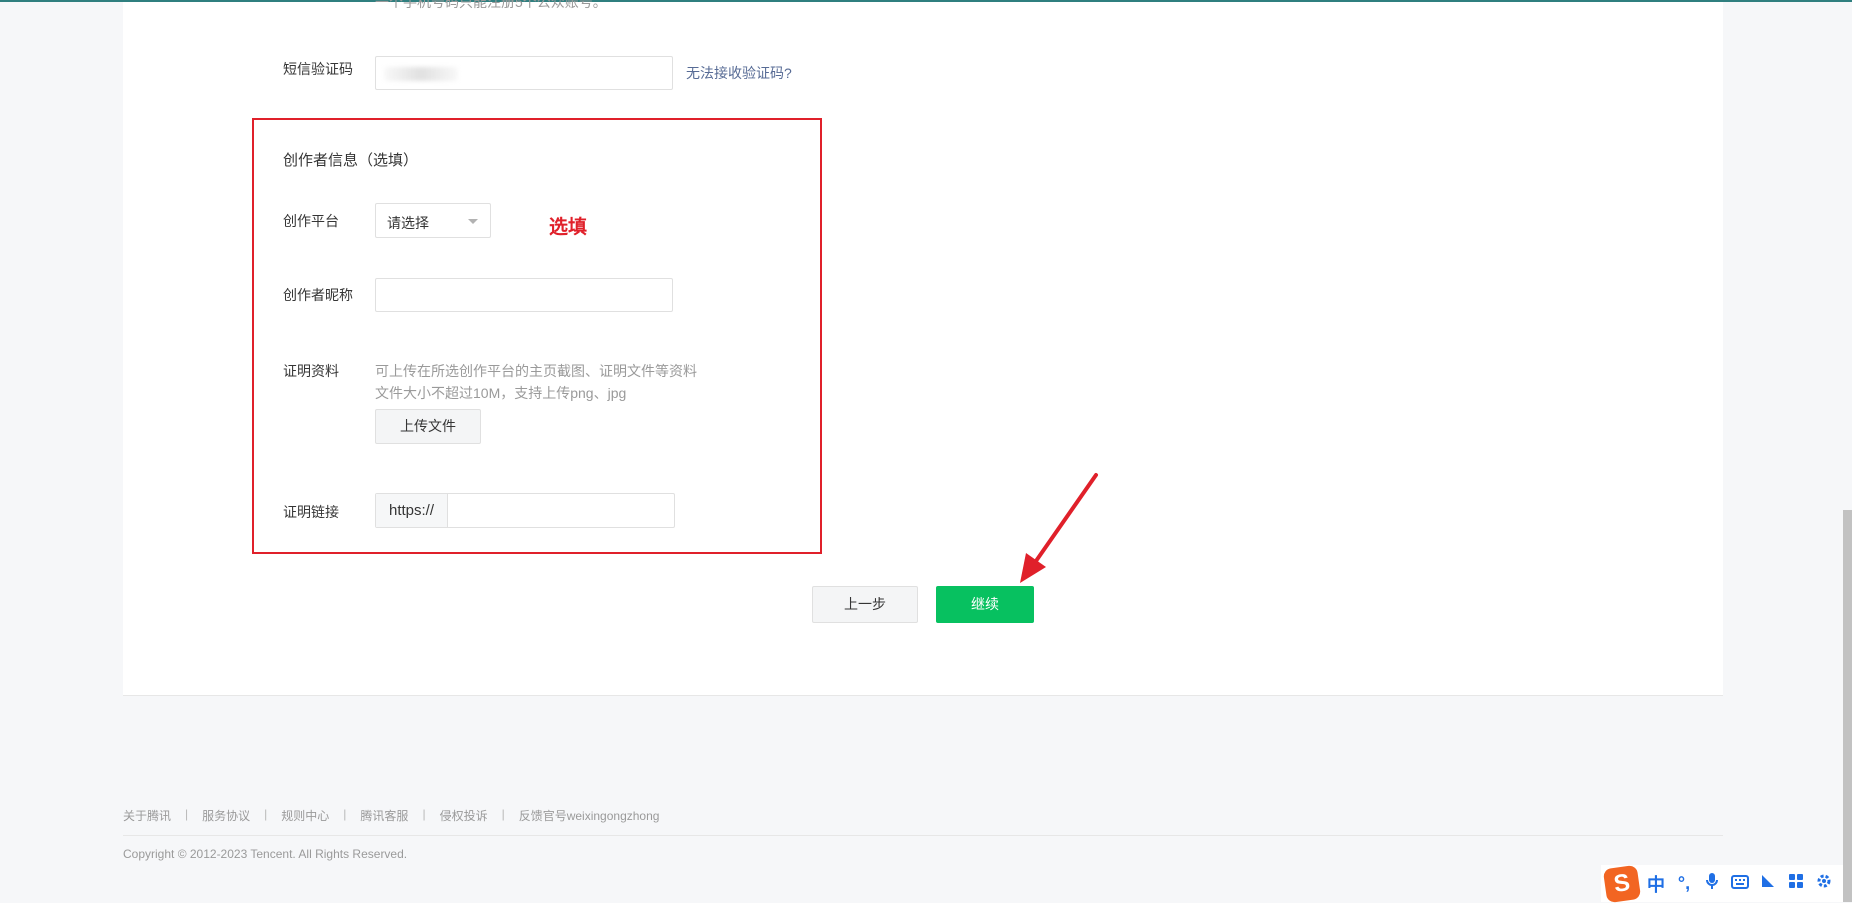 The width and height of the screenshot is (1852, 903). I want to click on phone-hint-text: 一个手机号码只能注册5个公众账号。, so click(491, 5).